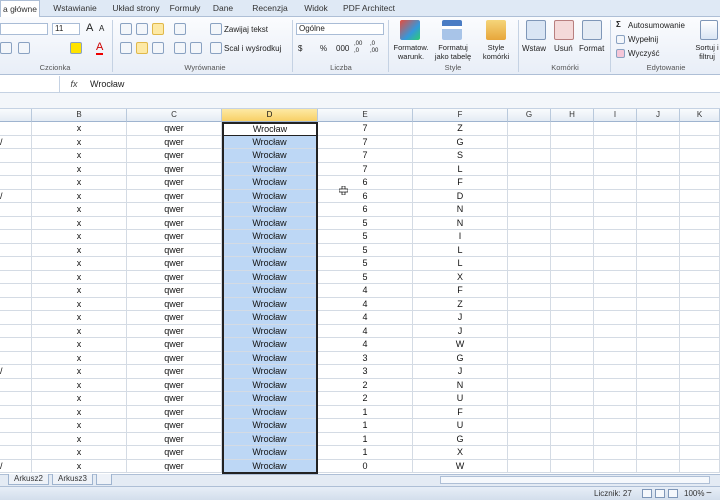  I want to click on tab-home: a główne, so click(20, 9).